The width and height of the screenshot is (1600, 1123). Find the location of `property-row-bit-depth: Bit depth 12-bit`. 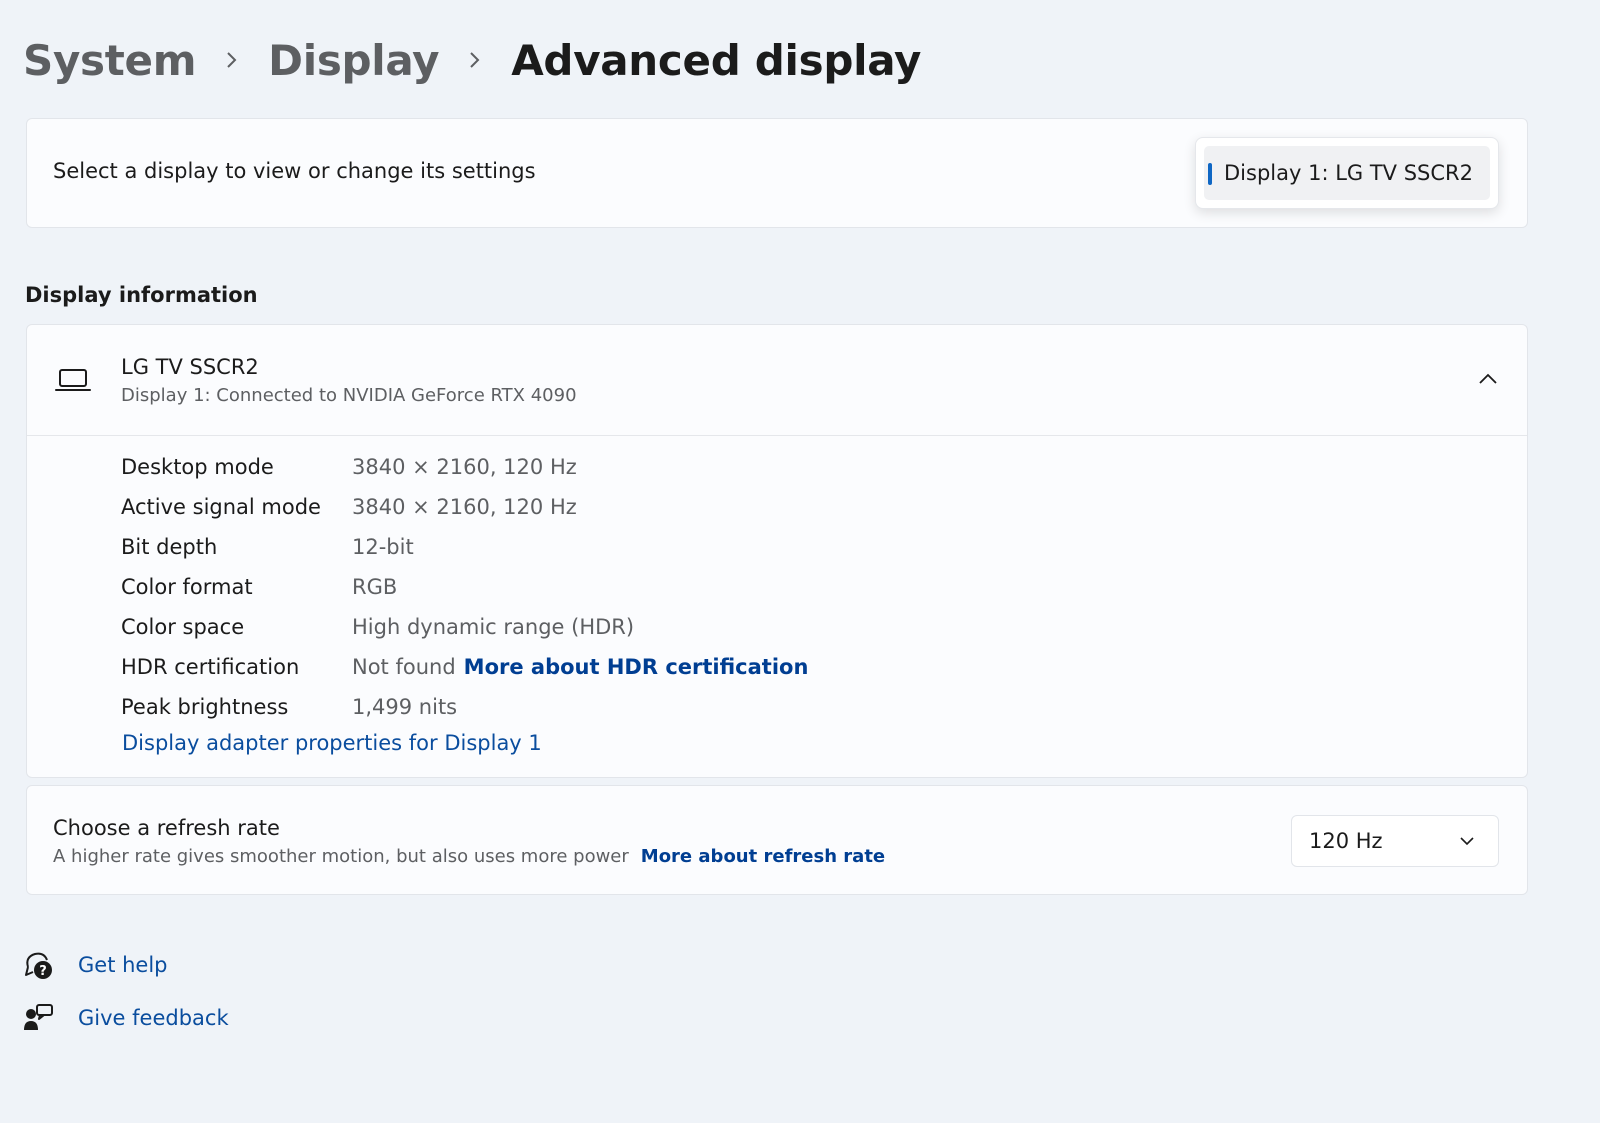

property-row-bit-depth: Bit depth 12-bit is located at coordinates (464, 547).